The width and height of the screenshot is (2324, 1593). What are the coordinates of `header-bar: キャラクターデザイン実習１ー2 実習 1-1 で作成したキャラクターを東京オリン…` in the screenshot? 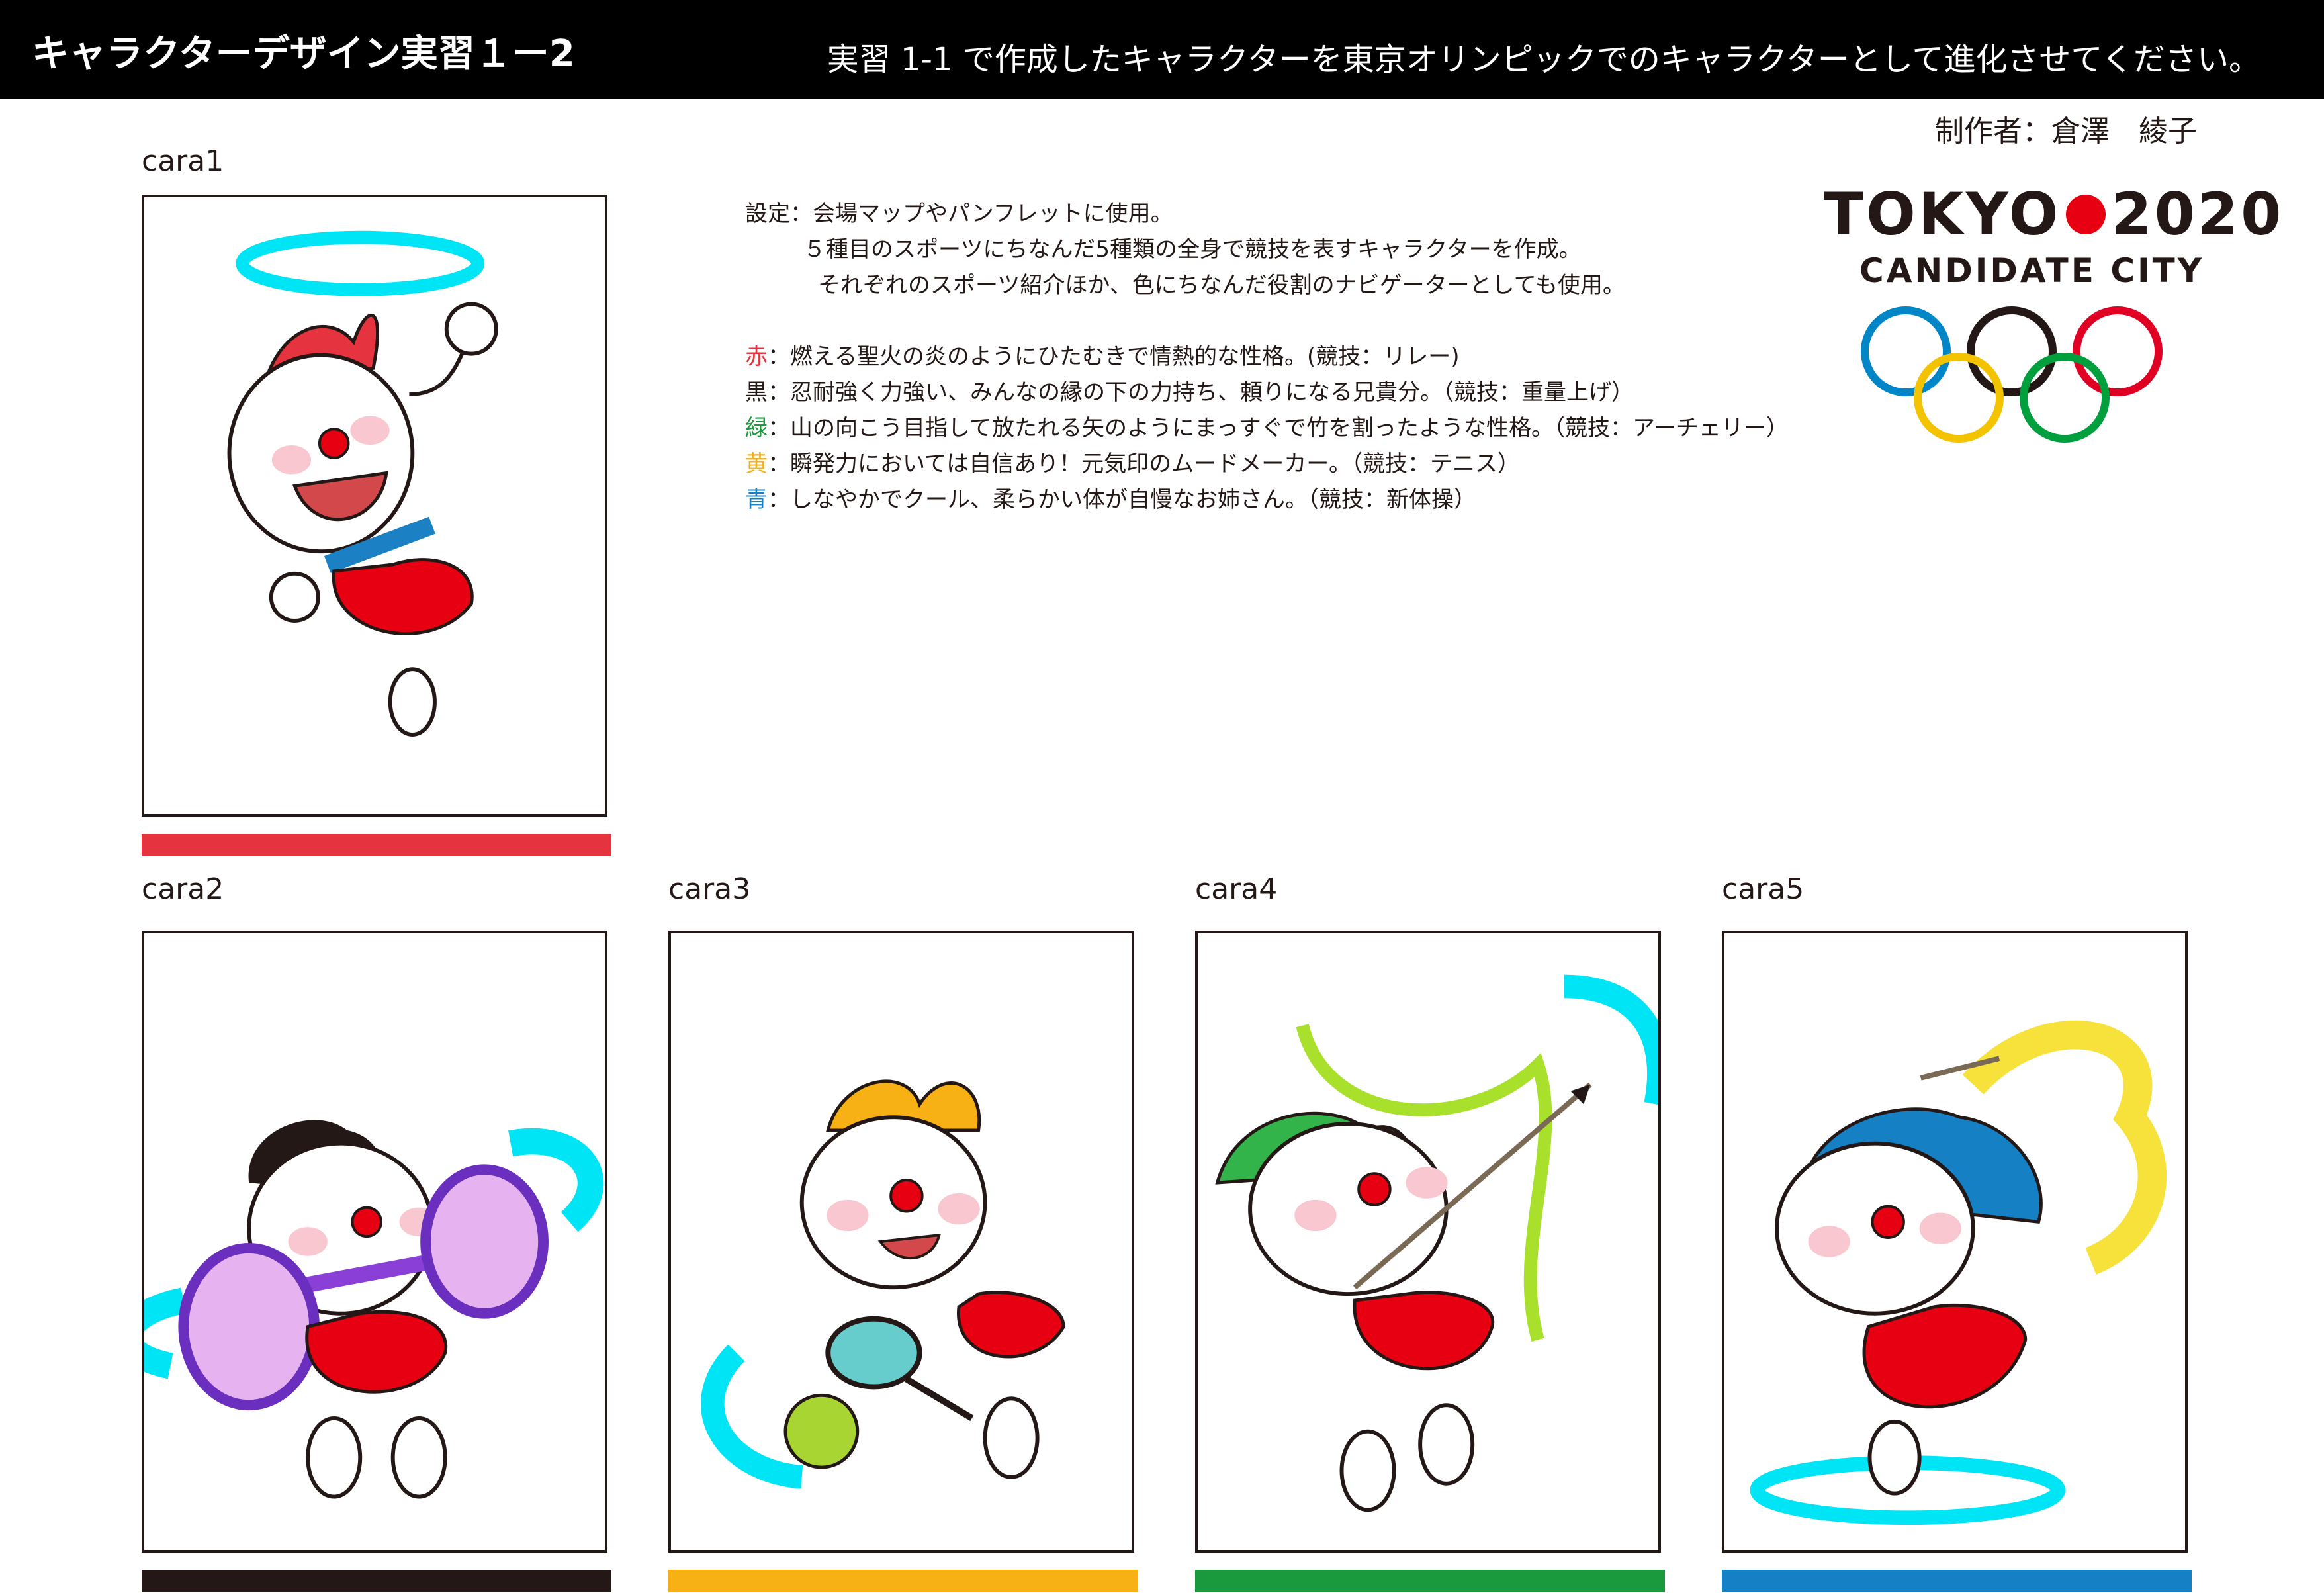 It's located at (1162, 49).